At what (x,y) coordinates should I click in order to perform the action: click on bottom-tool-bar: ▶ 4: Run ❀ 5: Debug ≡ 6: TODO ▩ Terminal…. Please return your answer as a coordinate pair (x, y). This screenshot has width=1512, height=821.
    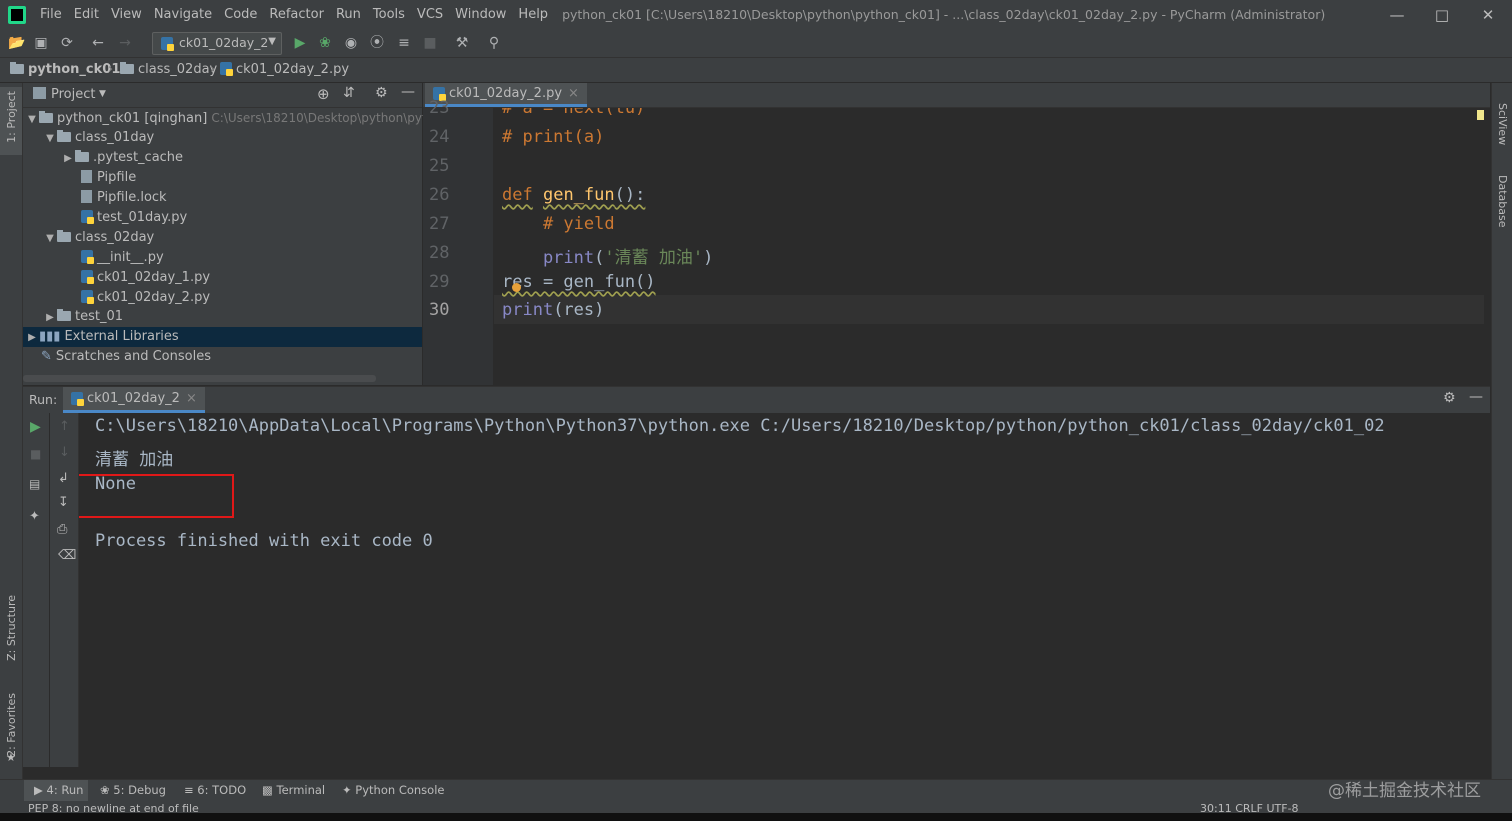
    Looking at the image, I should click on (756, 790).